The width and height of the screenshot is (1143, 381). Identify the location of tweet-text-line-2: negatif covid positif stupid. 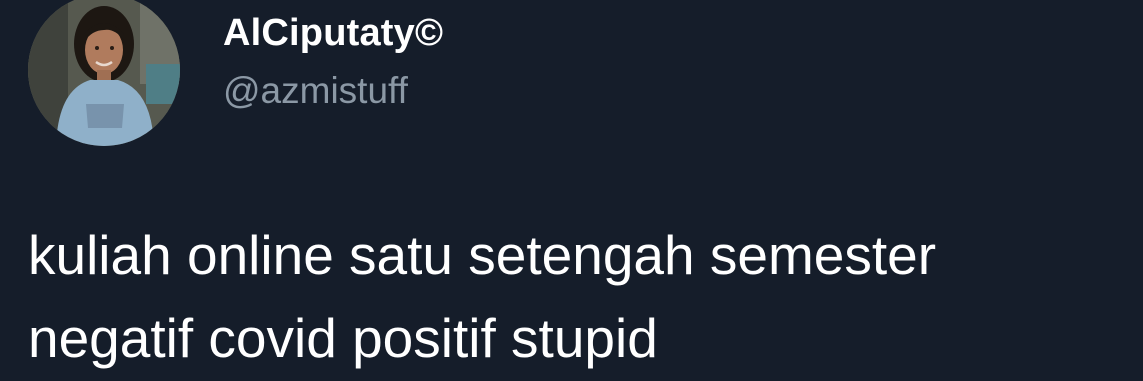
(343, 338).